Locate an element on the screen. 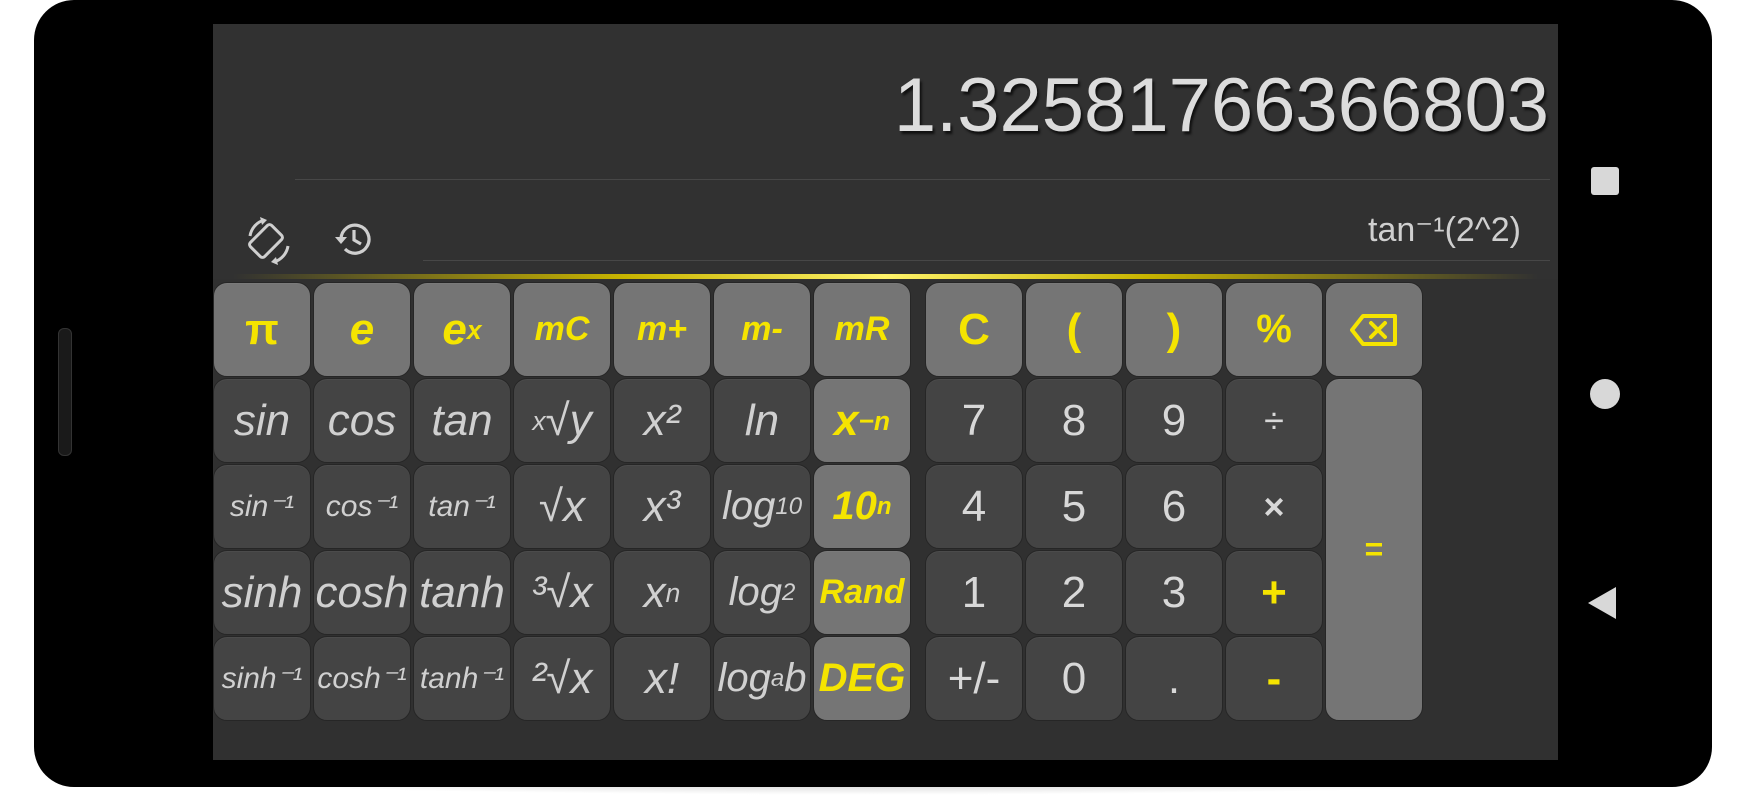  nine-label: 9 is located at coordinates (1174, 420).